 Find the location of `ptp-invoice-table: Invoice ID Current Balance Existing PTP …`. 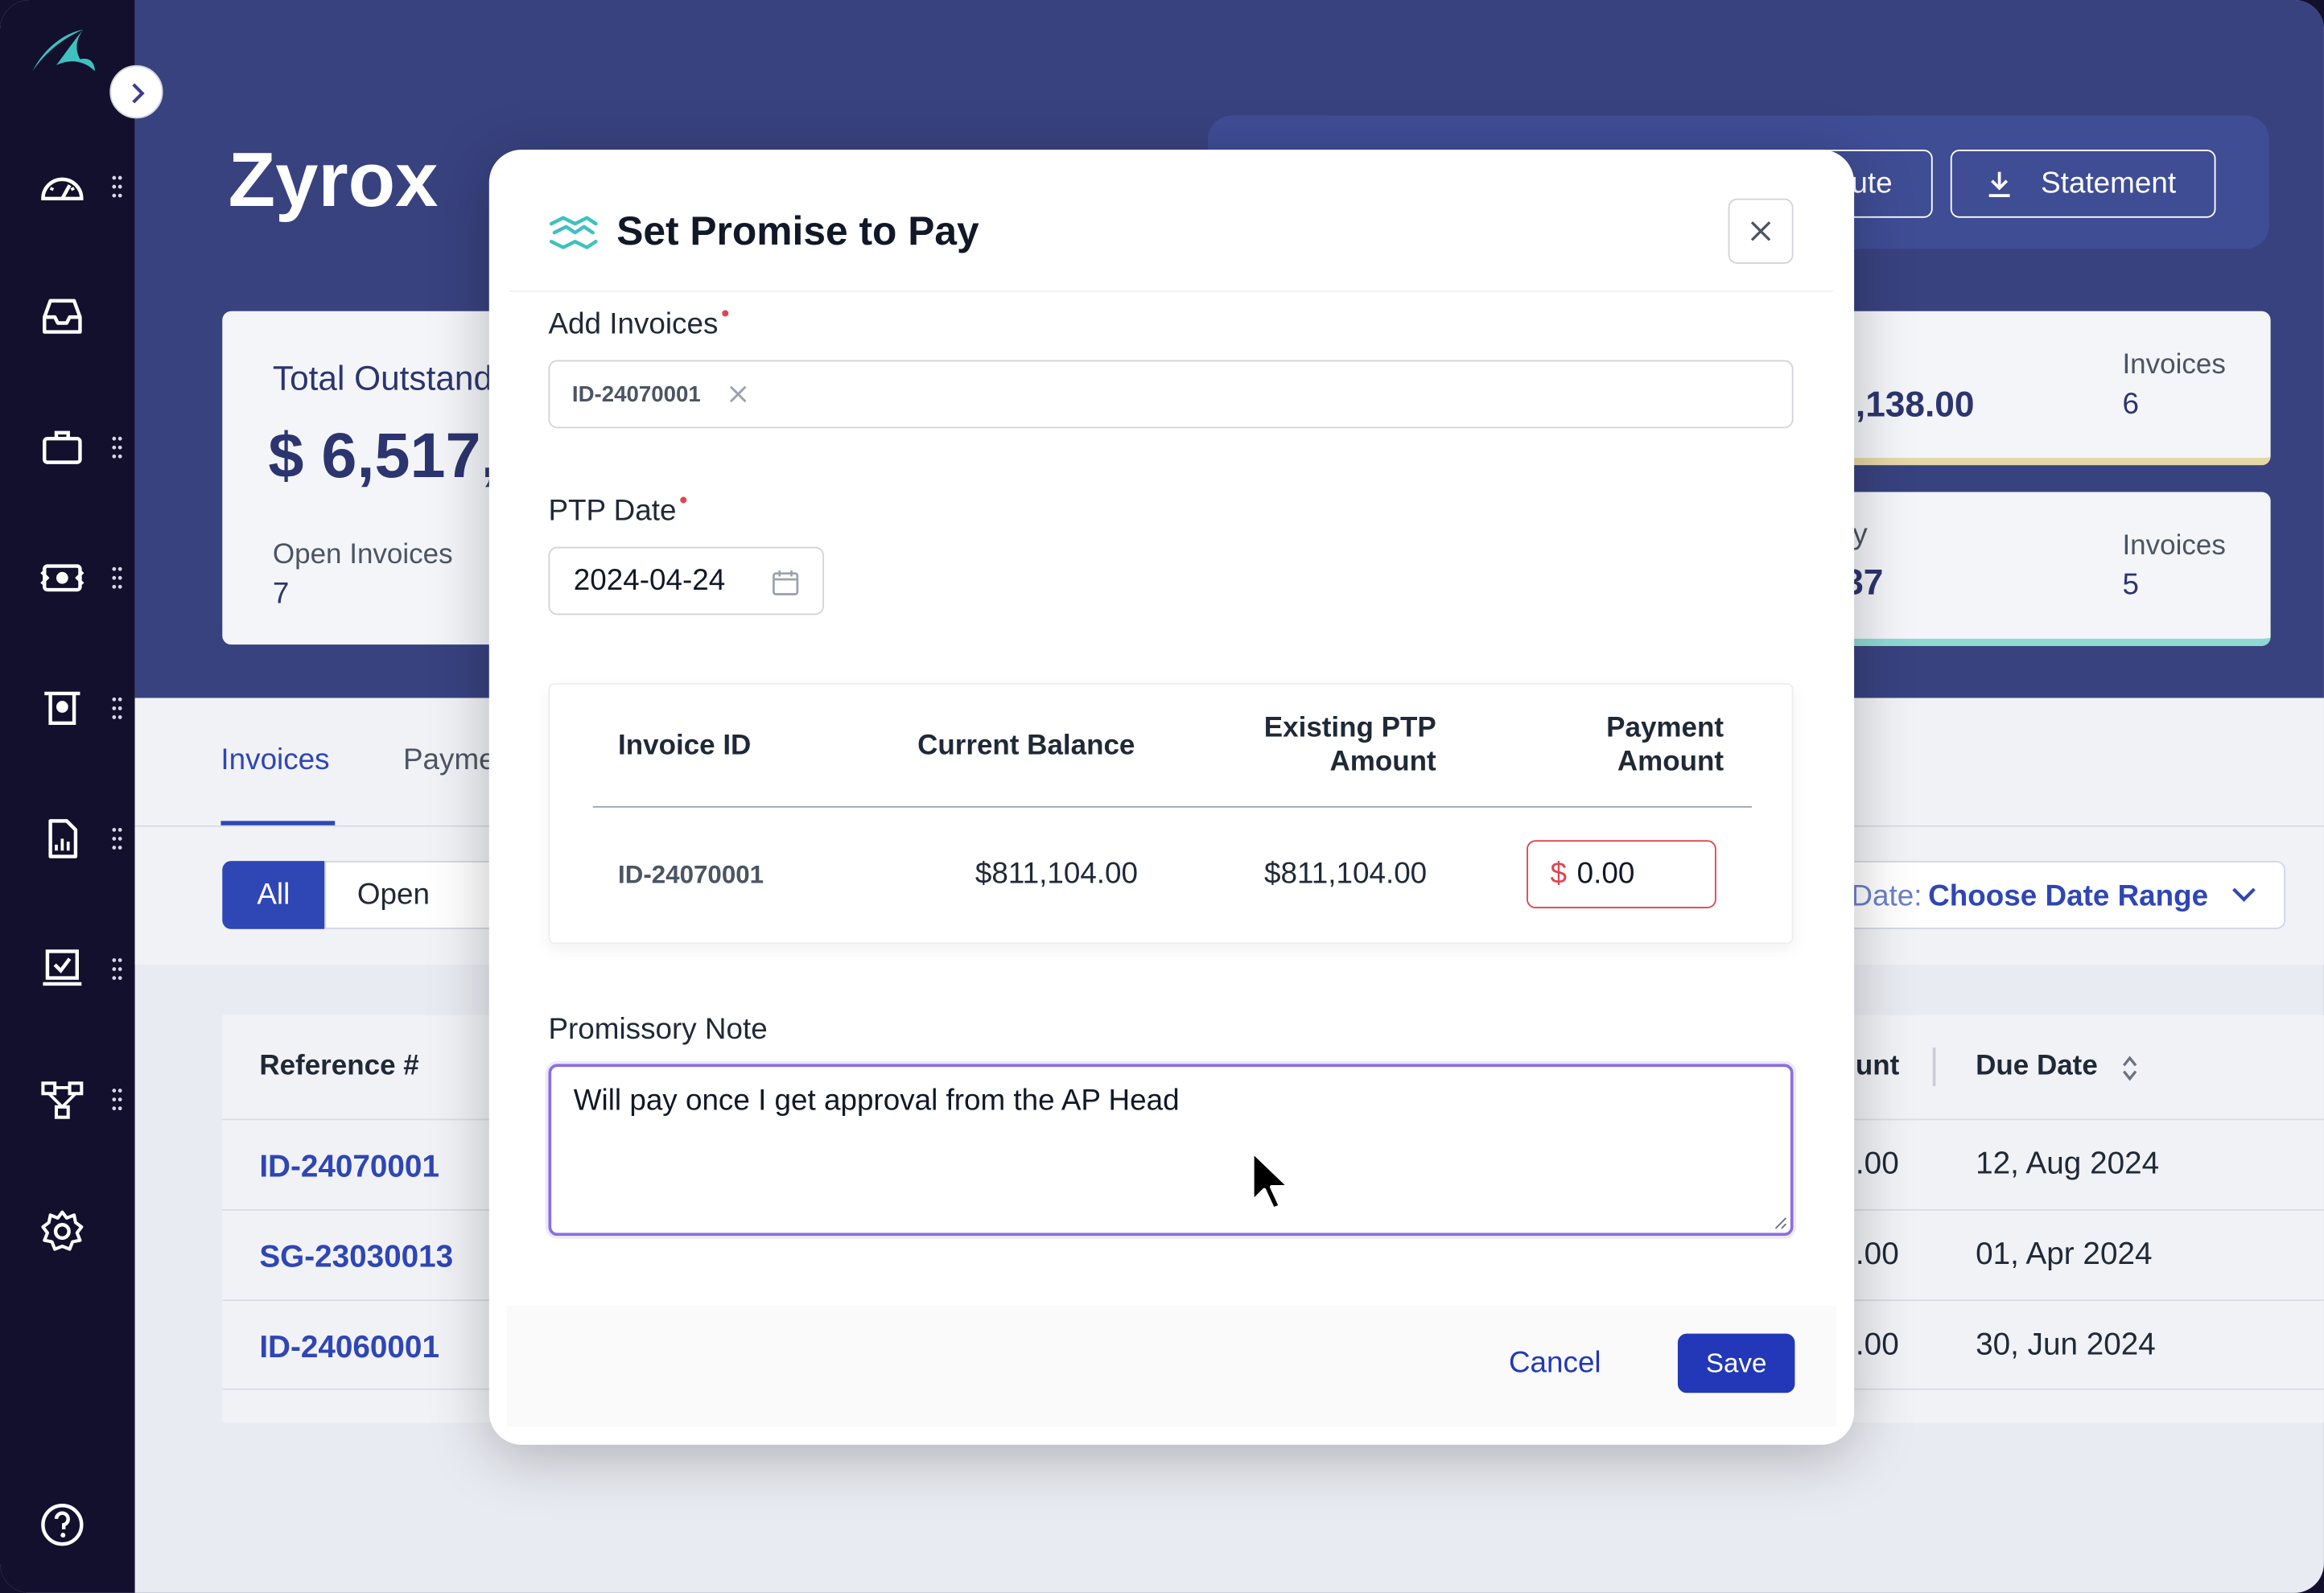

ptp-invoice-table: Invoice ID Current Balance Existing PTP … is located at coordinates (1171, 814).